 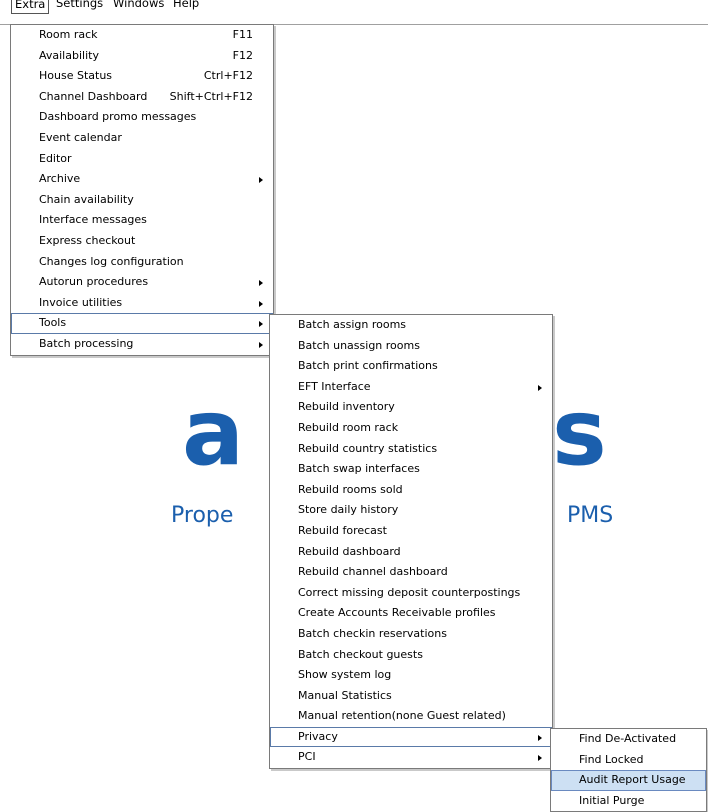 I want to click on menu-item-label: Initial Purge, so click(x=612, y=800).